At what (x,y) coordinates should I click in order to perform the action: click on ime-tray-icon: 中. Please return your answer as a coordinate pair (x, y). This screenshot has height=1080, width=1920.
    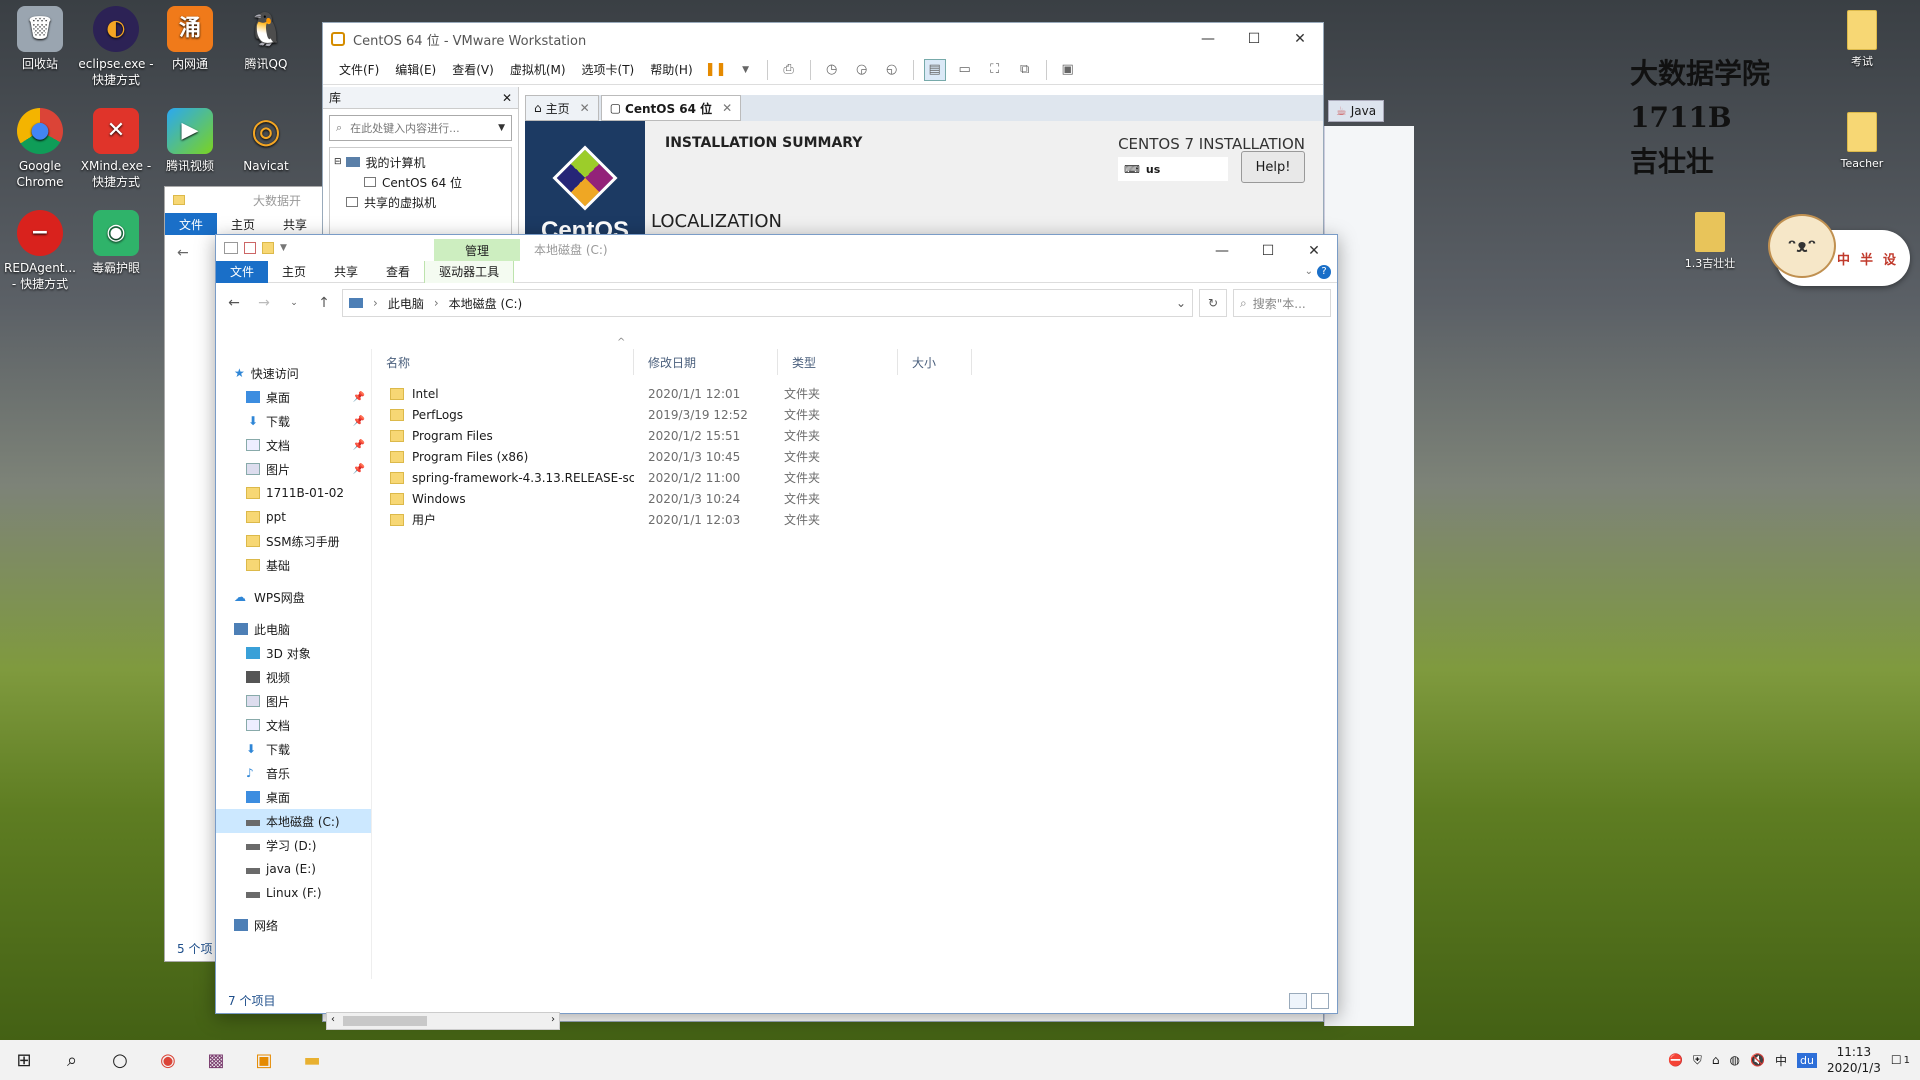
    Looking at the image, I should click on (1781, 1060).